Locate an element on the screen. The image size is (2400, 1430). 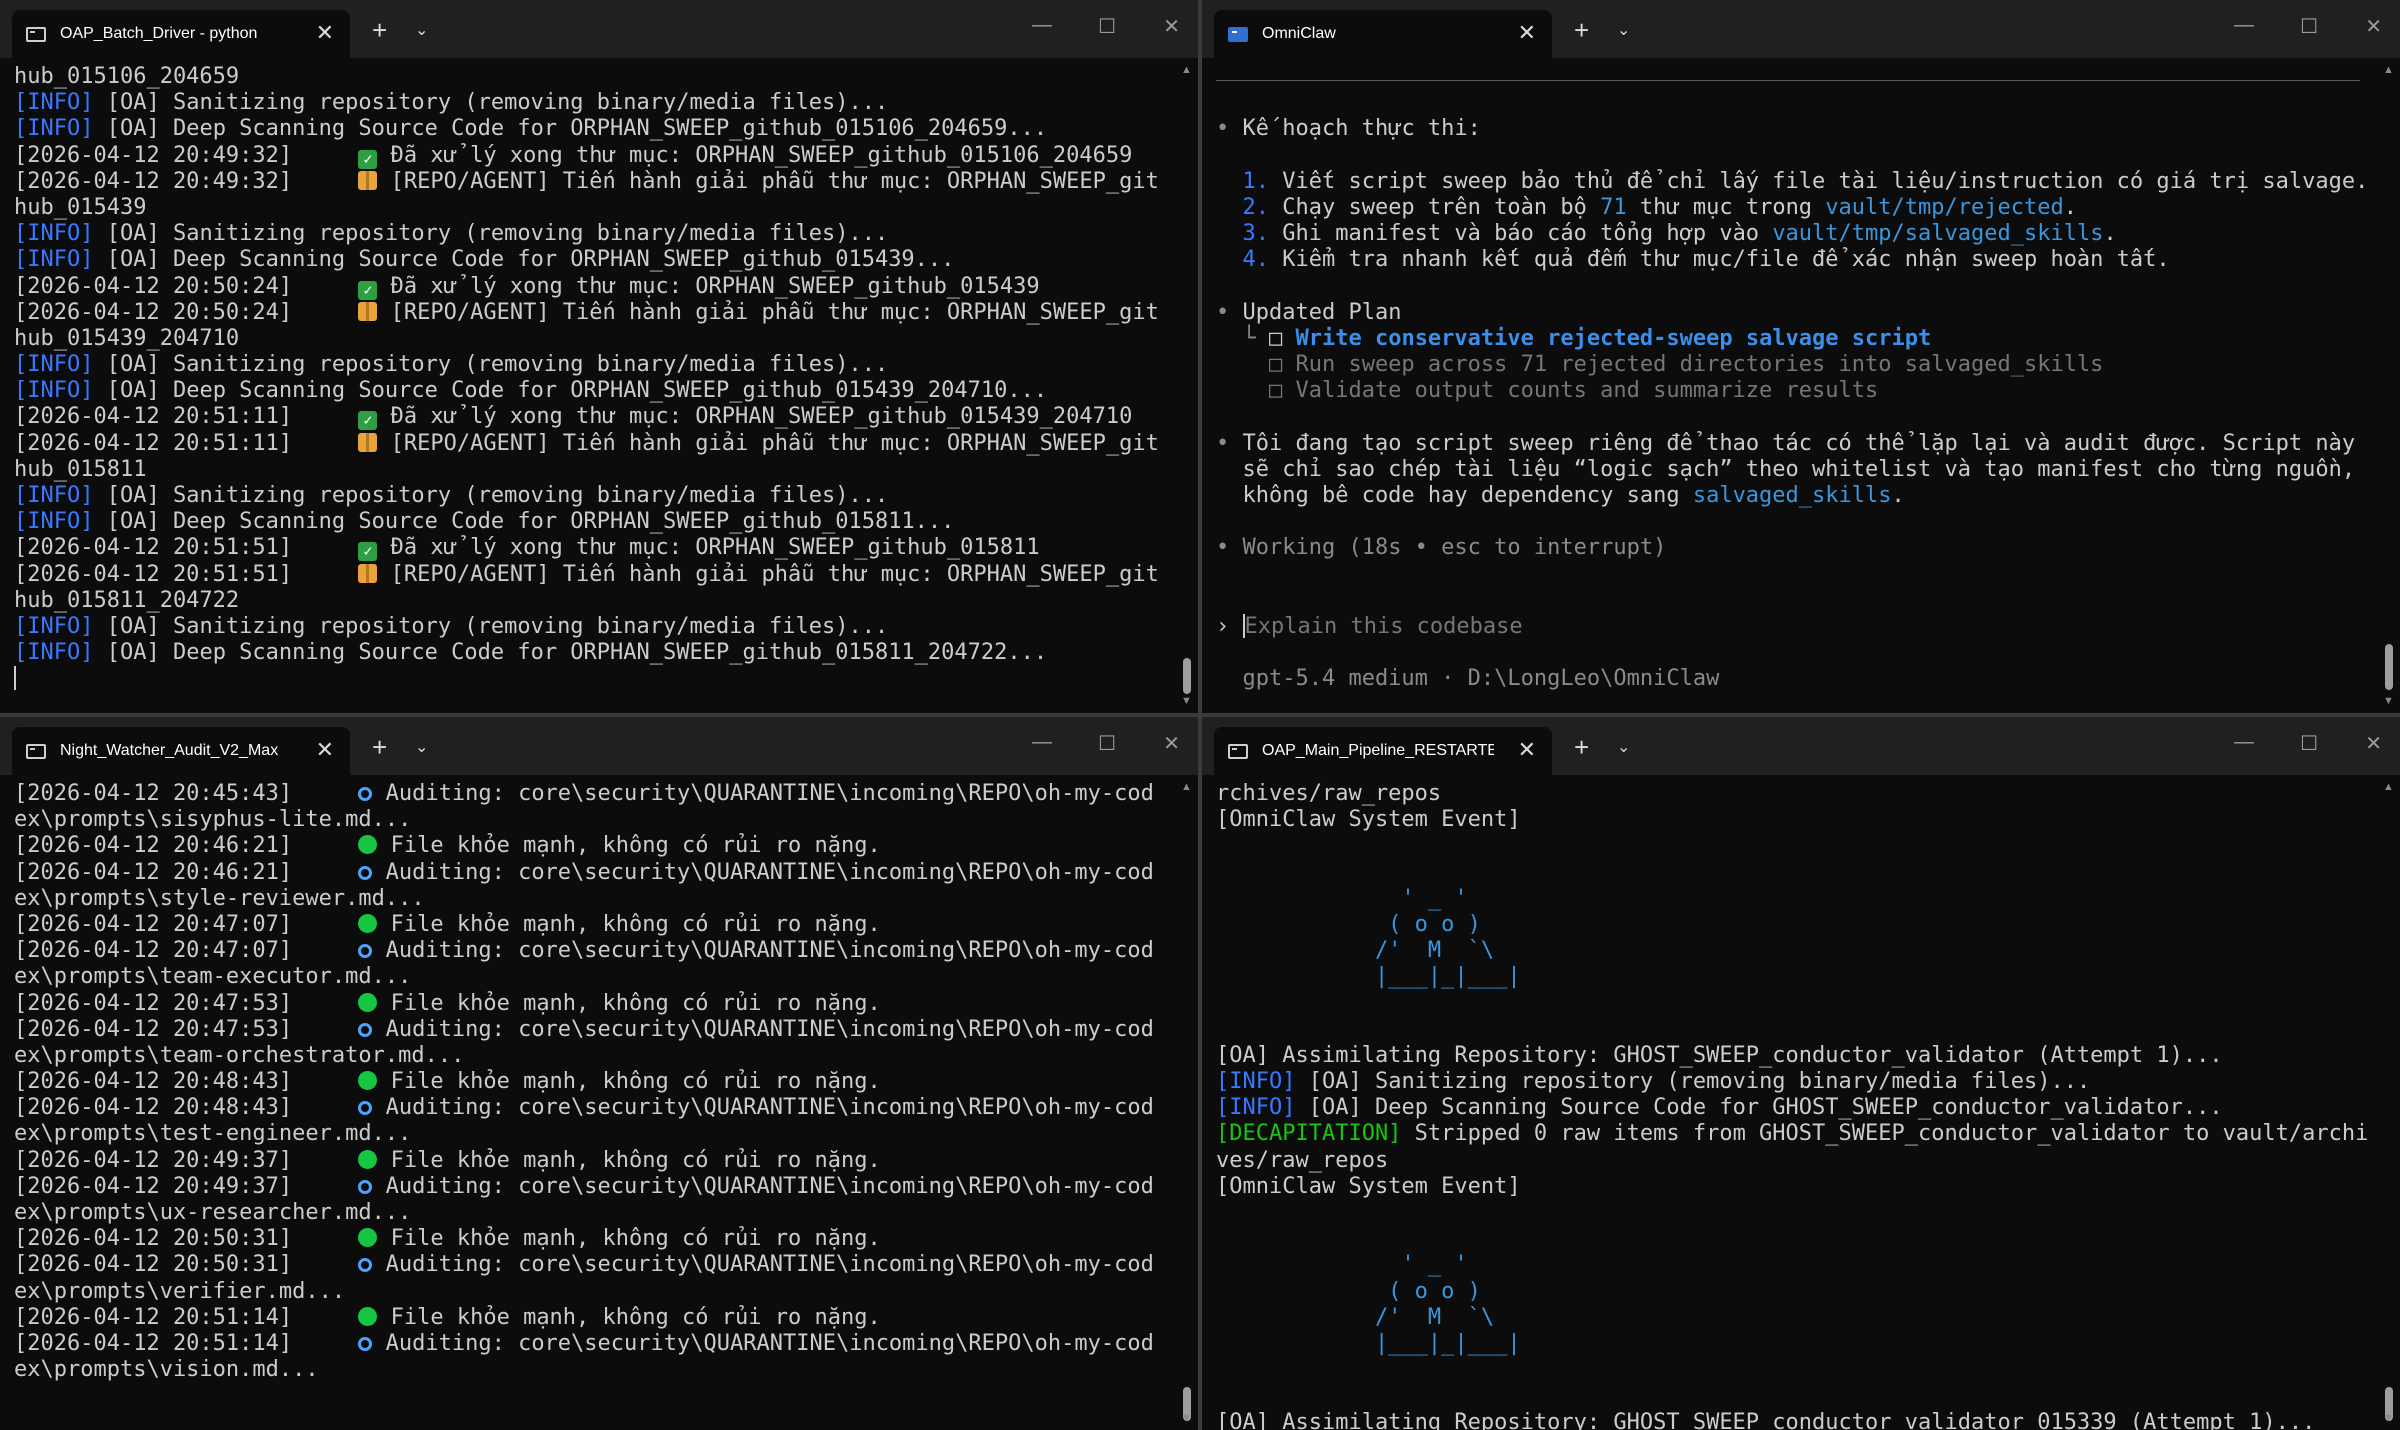
line-segment: |___|_|___| is located at coordinates (1368, 1343).